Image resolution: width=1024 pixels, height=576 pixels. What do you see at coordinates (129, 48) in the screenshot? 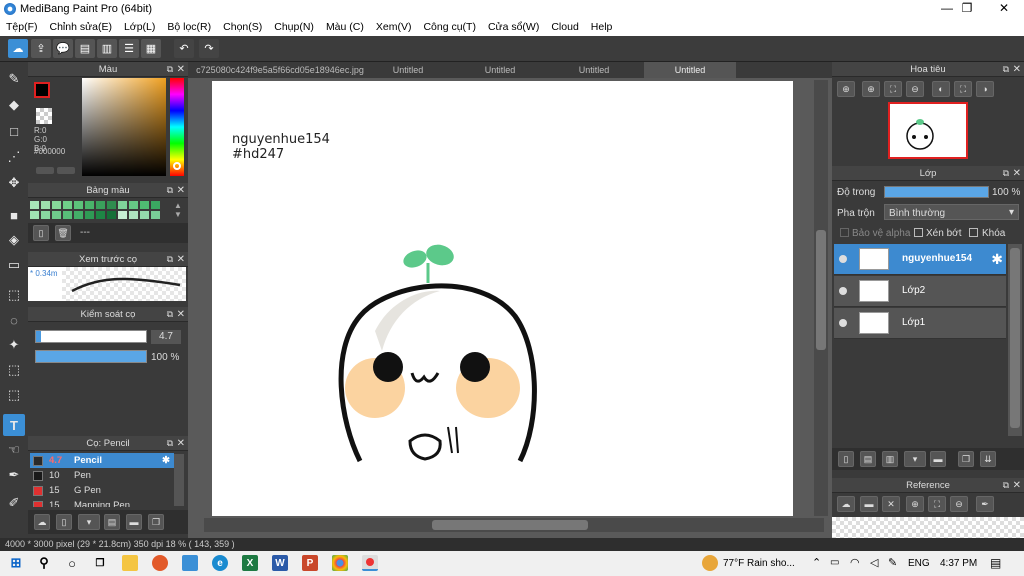
I see `list-icon: ☰` at bounding box center [129, 48].